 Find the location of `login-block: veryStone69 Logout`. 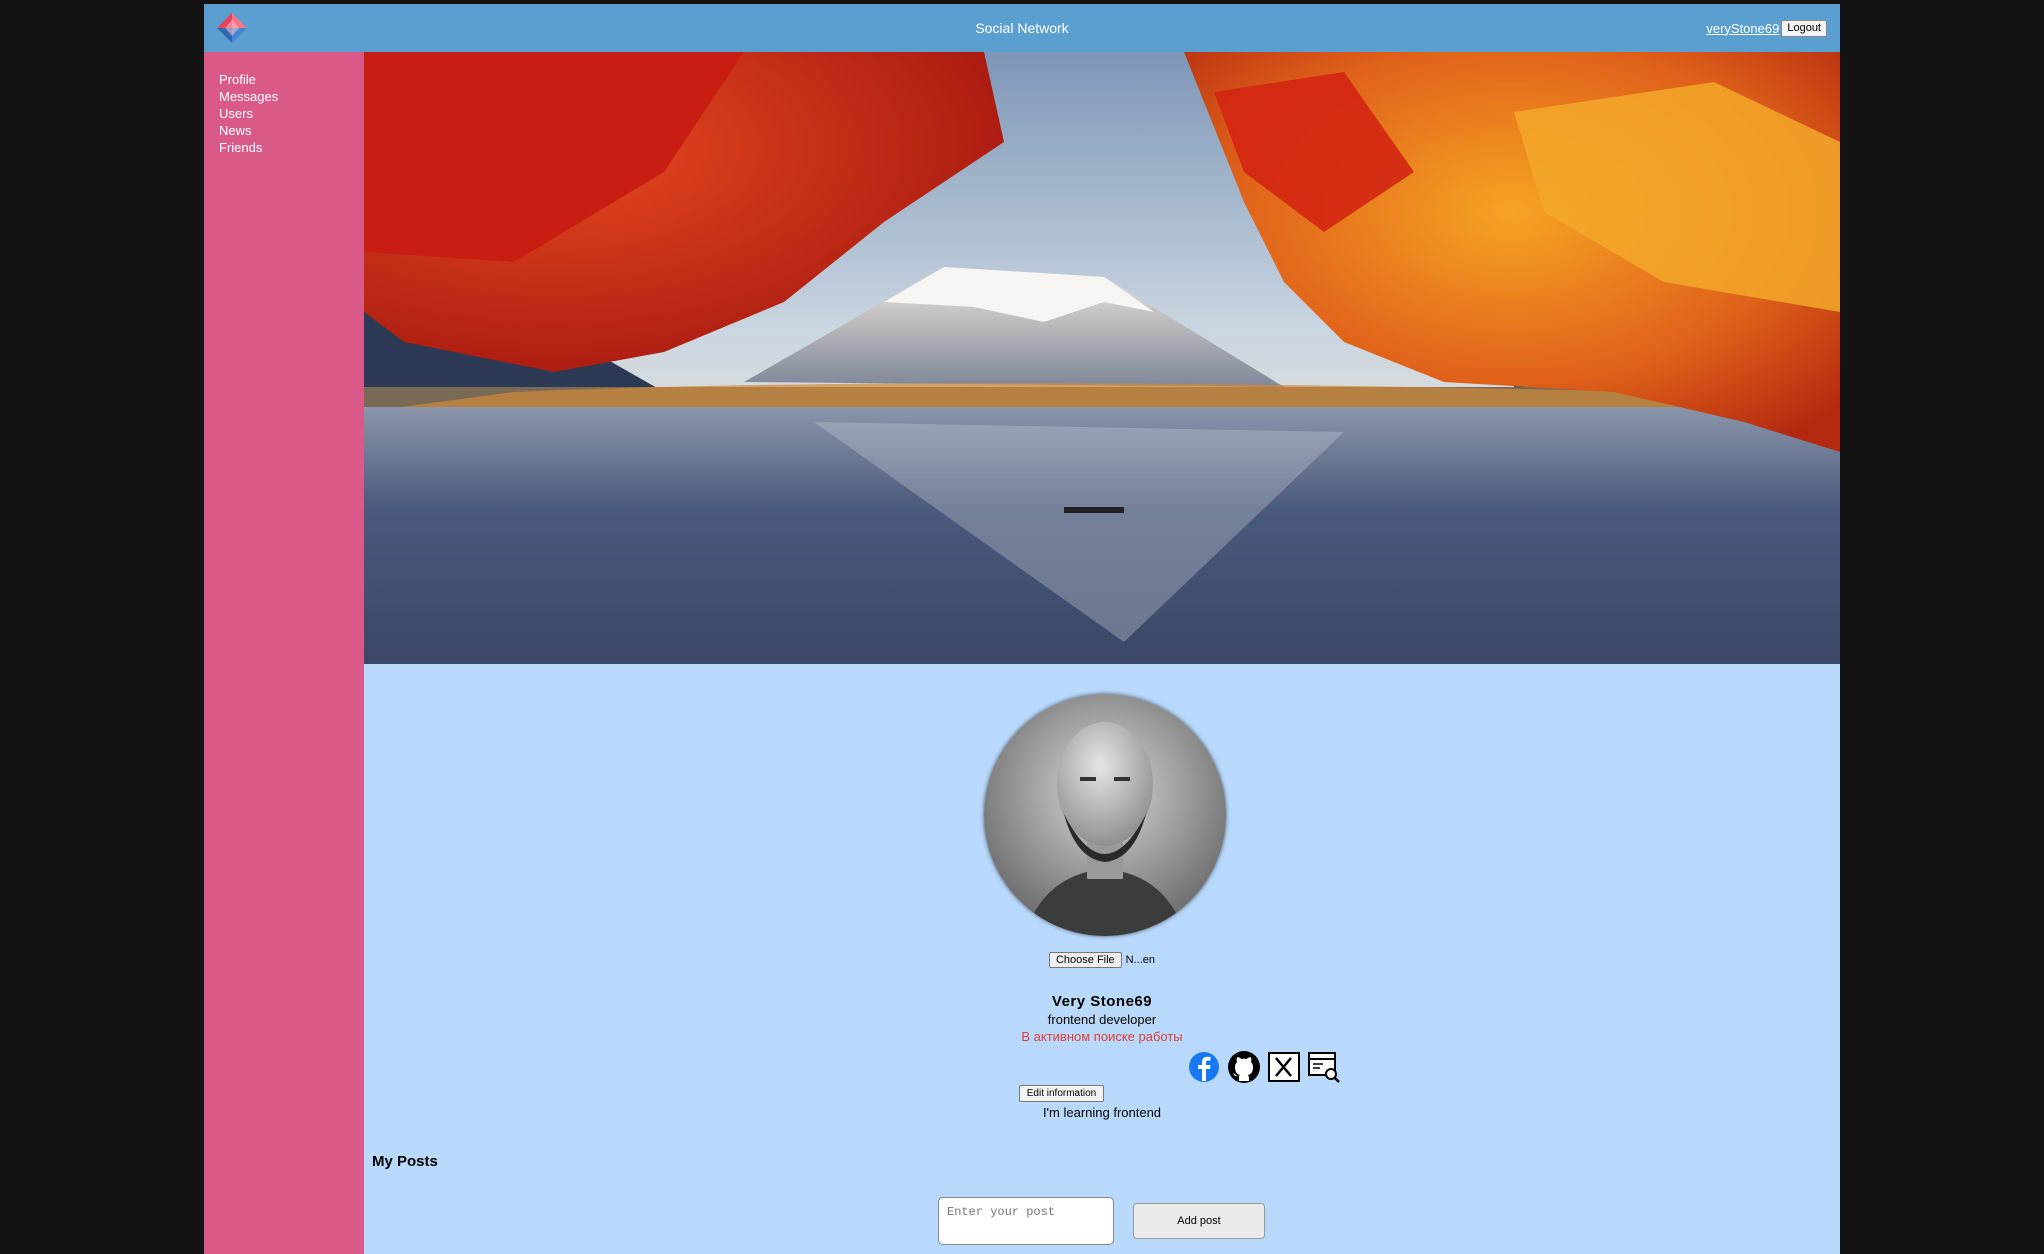

login-block: veryStone69 Logout is located at coordinates (1766, 28).